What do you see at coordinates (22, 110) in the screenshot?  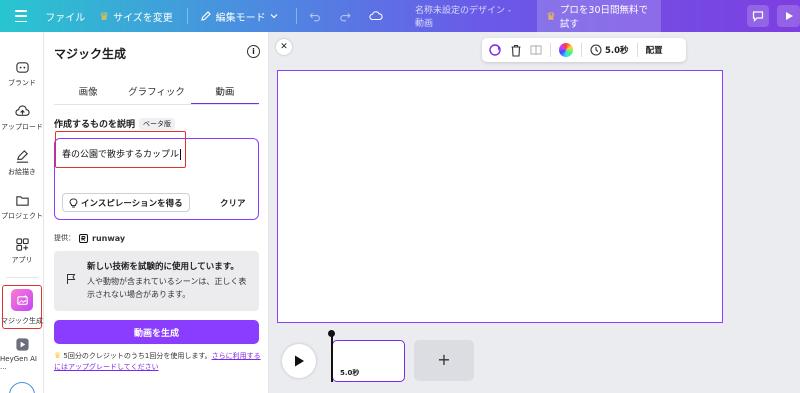 I see `upload-icon` at bounding box center [22, 110].